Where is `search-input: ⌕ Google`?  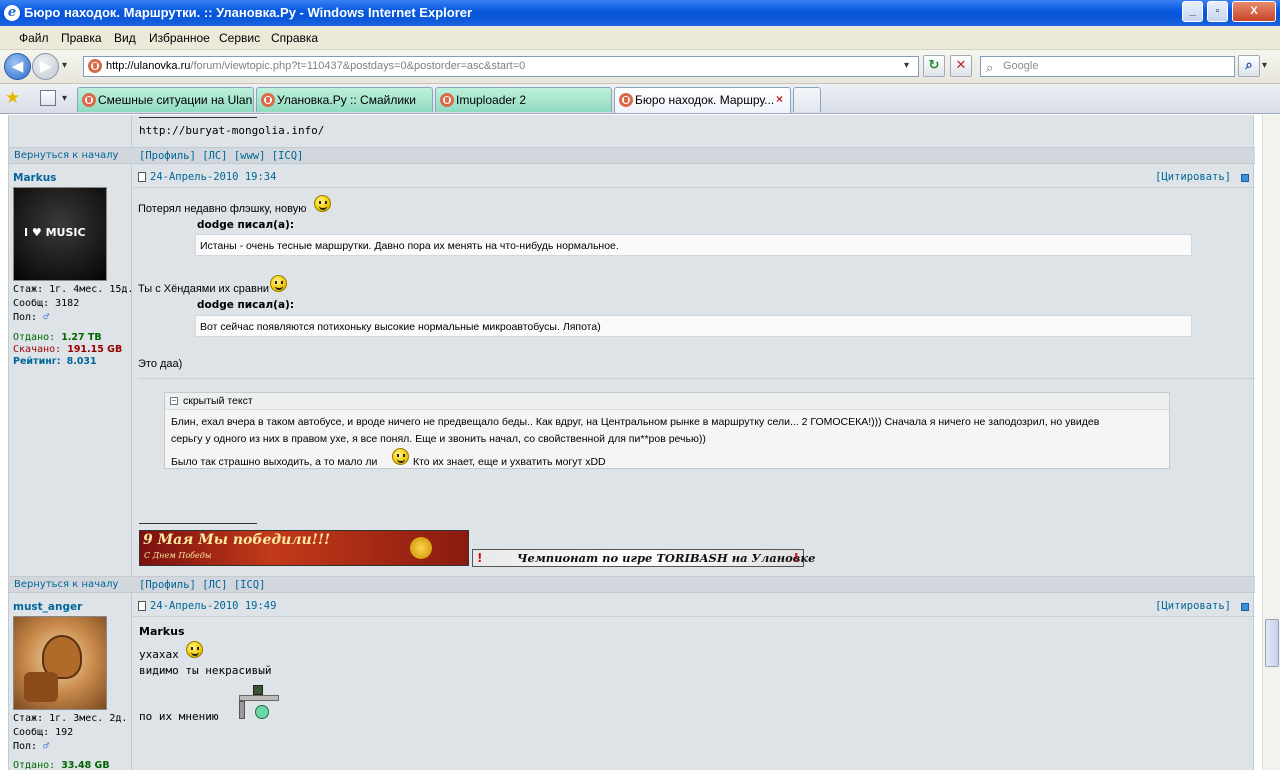
search-input: ⌕ Google is located at coordinates (1107, 66).